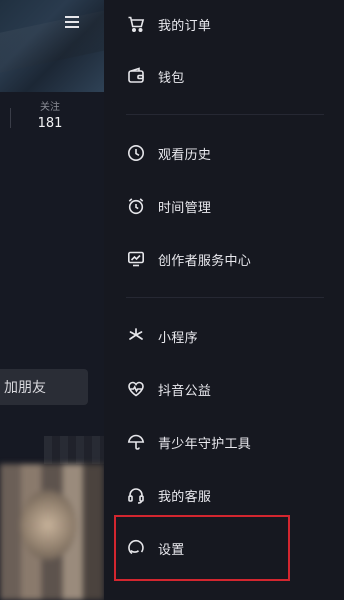 This screenshot has width=344, height=600. I want to click on following-count: 181, so click(50, 123).